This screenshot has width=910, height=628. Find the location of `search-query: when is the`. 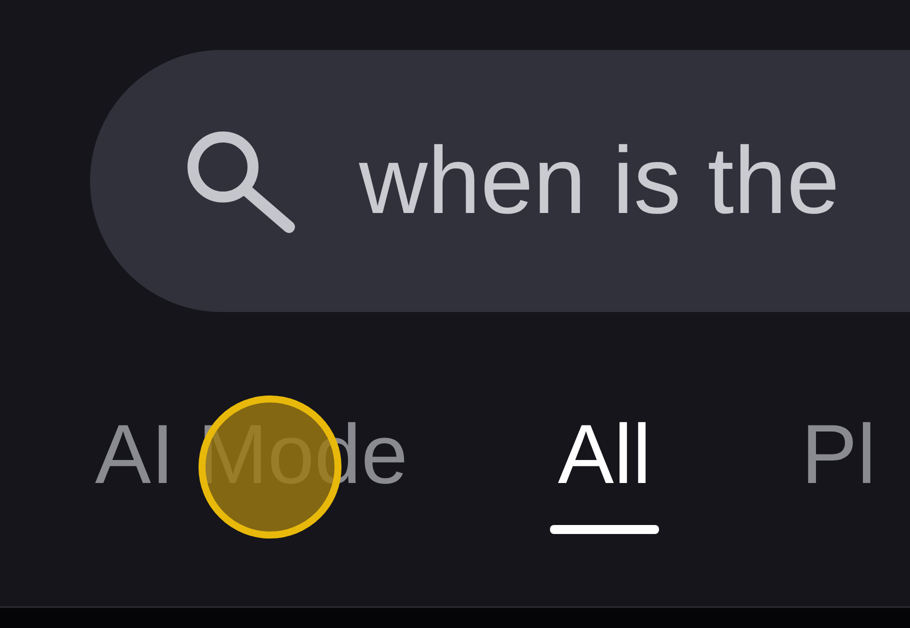

search-query: when is the is located at coordinates (599, 181).